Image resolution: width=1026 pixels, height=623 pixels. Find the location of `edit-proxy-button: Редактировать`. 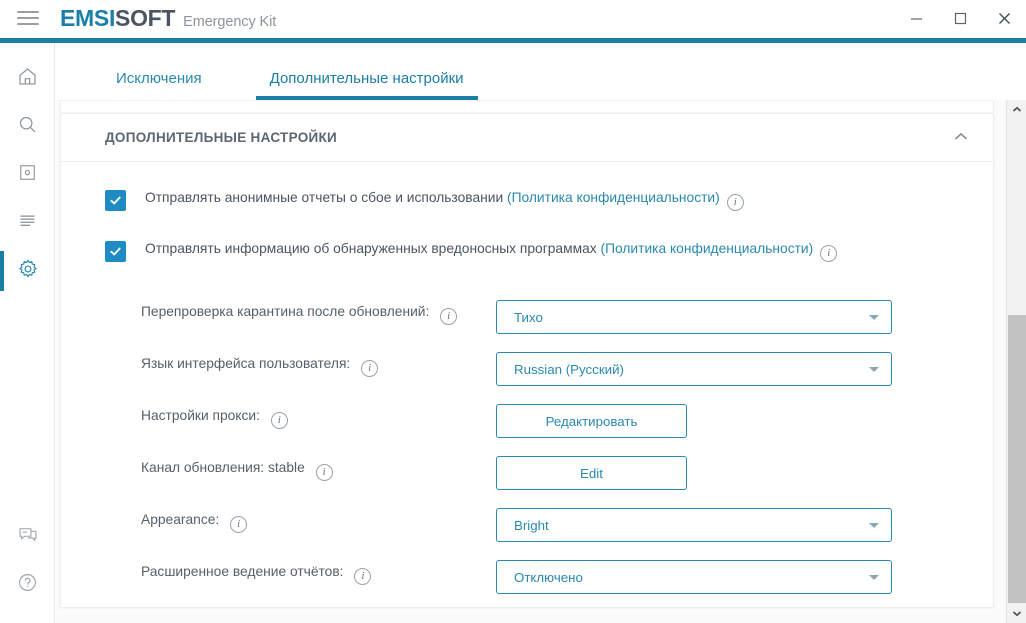

edit-proxy-button: Редактировать is located at coordinates (591, 421).